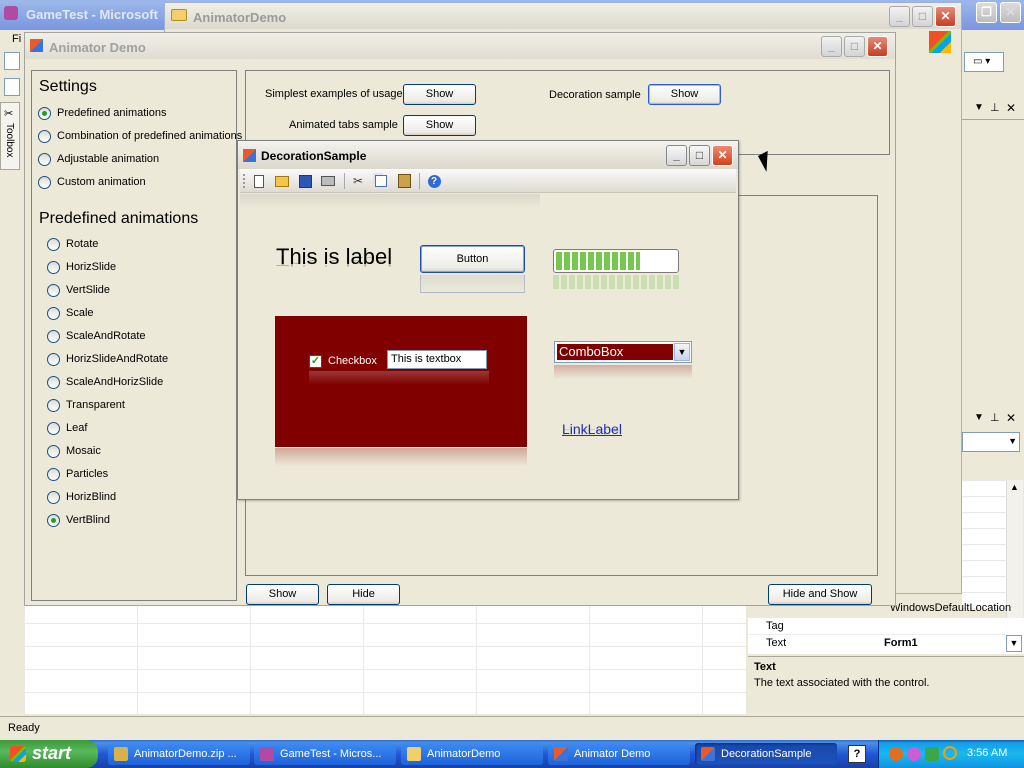  Describe the element at coordinates (77, 474) in the screenshot. I see `predefined-option-particles: Particles` at that location.